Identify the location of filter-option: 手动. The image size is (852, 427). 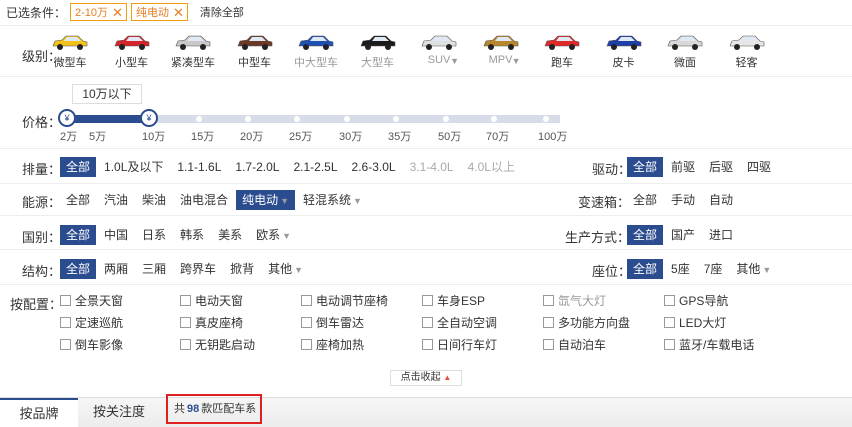
(683, 200).